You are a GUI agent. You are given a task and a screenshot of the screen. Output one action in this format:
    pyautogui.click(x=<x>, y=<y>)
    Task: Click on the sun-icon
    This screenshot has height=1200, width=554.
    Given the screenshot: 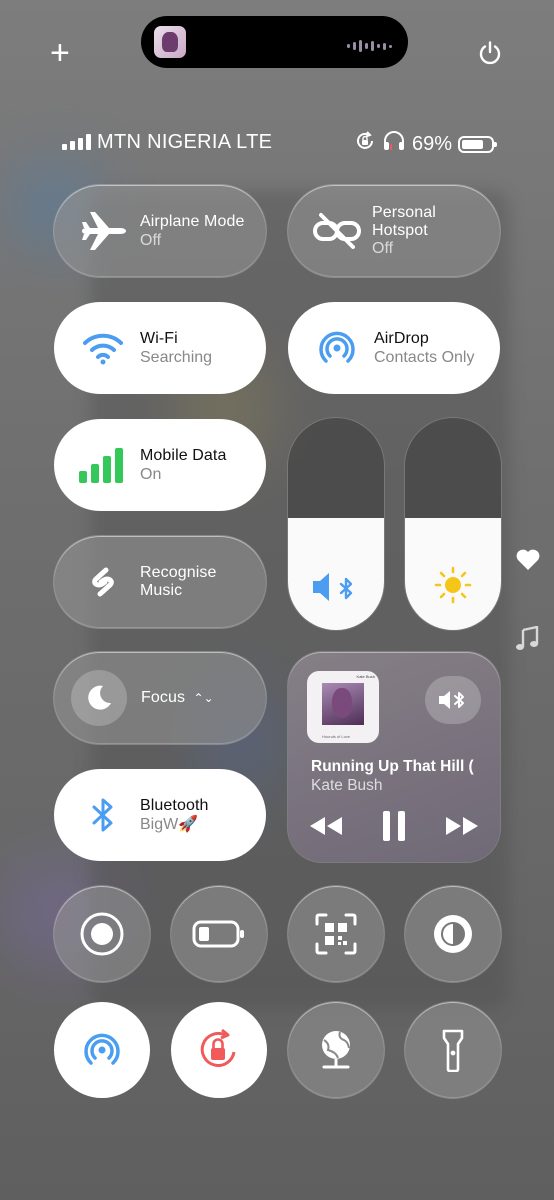 What is the action you would take?
    pyautogui.click(x=453, y=585)
    